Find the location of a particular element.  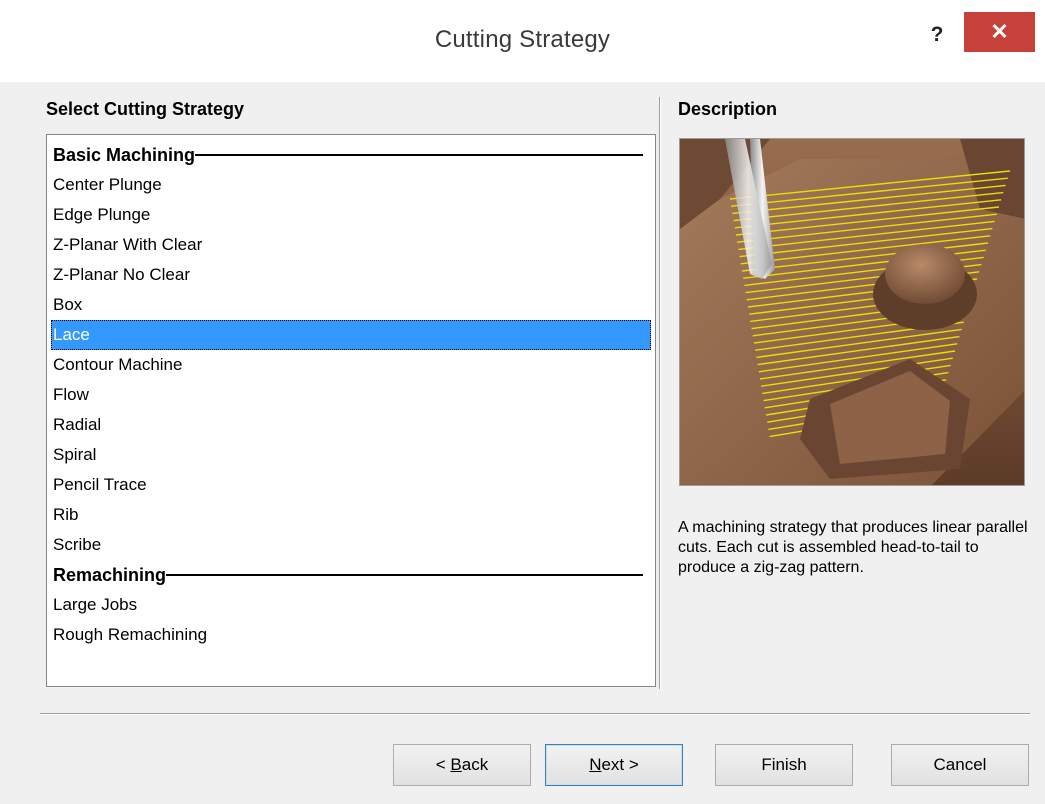

list-item-label: Rough Remachining is located at coordinates (130, 634).